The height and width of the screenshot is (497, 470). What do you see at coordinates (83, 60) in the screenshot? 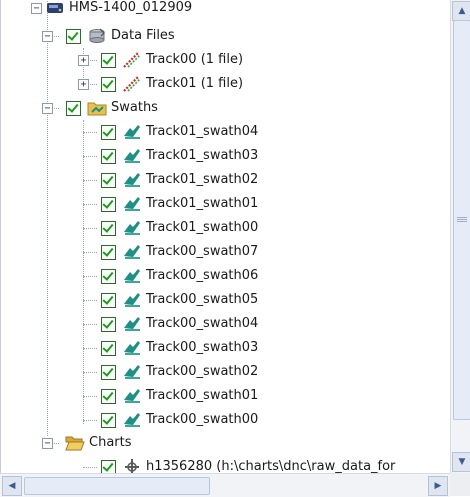
I see `expand-track00-icon: +` at bounding box center [83, 60].